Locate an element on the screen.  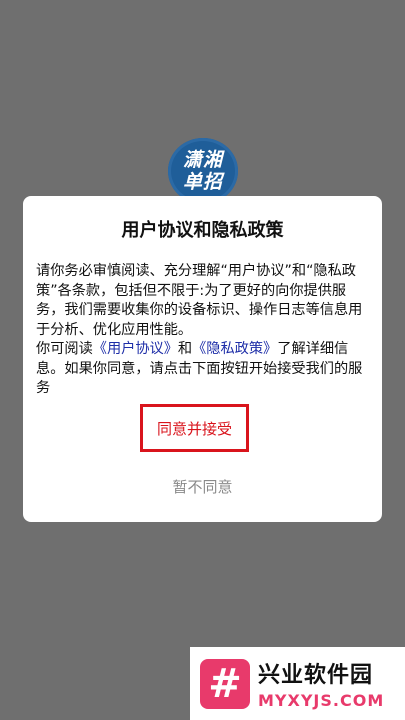
paragraph-2-prefix: 你可阅读 is located at coordinates (64, 349).